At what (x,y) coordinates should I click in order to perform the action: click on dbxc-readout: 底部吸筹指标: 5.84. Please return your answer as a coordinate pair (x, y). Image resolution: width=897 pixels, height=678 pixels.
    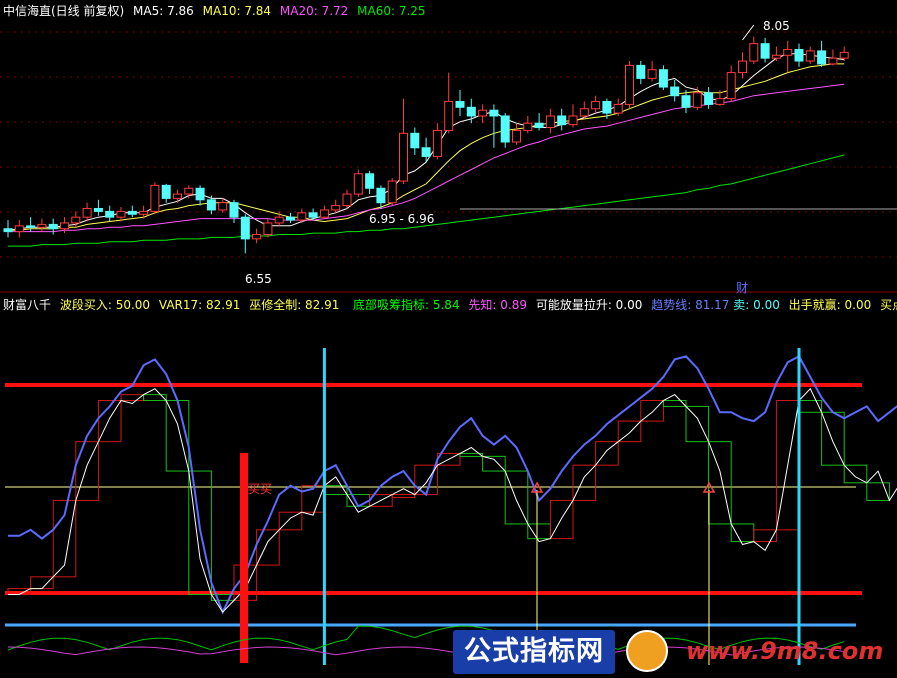
    Looking at the image, I should click on (406, 305).